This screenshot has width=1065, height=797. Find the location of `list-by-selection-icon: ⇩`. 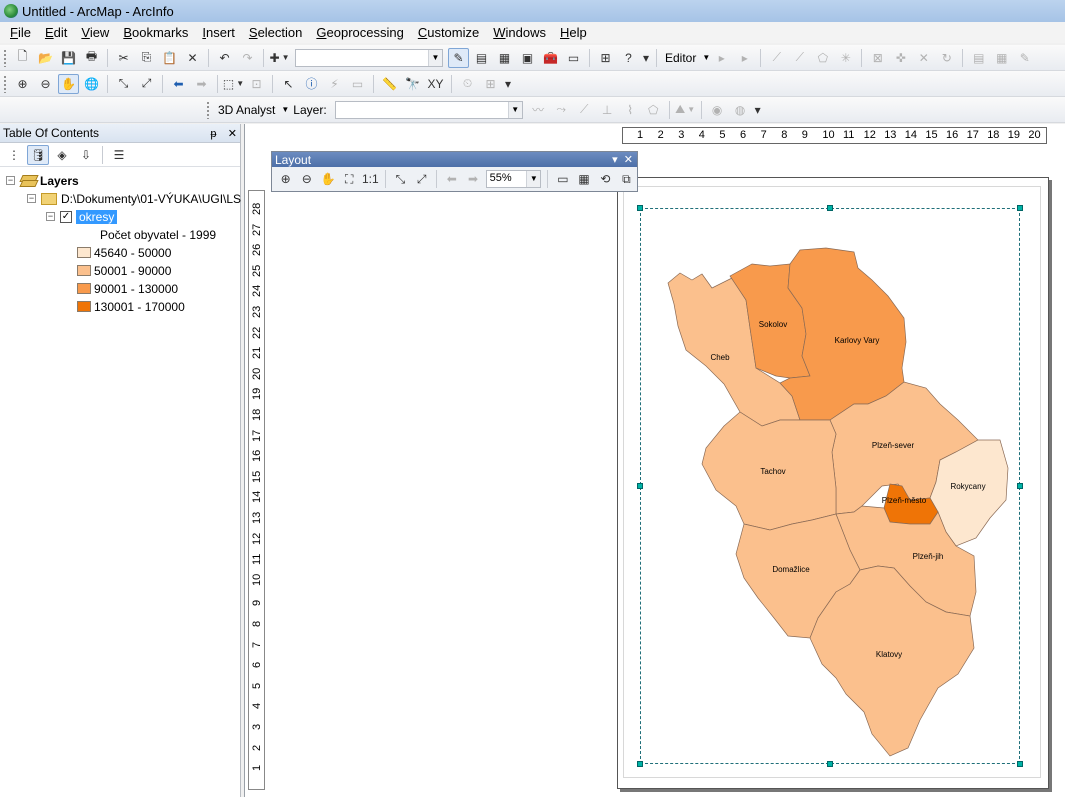

list-by-selection-icon: ⇩ is located at coordinates (86, 155).